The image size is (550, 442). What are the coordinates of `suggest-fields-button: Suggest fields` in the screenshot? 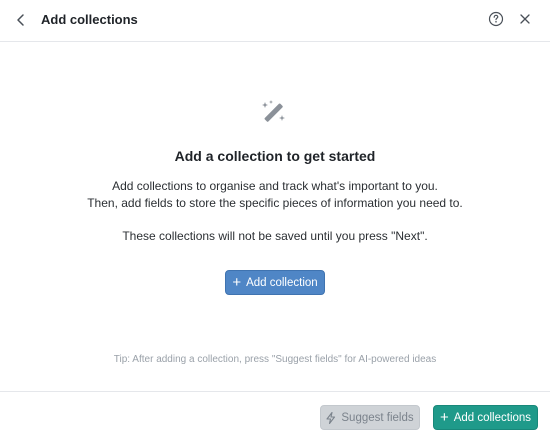 It's located at (370, 417).